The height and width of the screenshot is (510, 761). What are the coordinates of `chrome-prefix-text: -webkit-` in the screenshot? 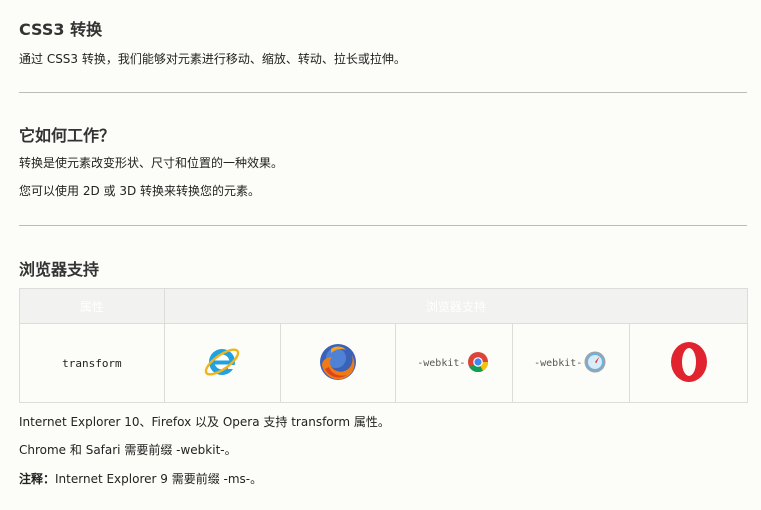 It's located at (441, 363).